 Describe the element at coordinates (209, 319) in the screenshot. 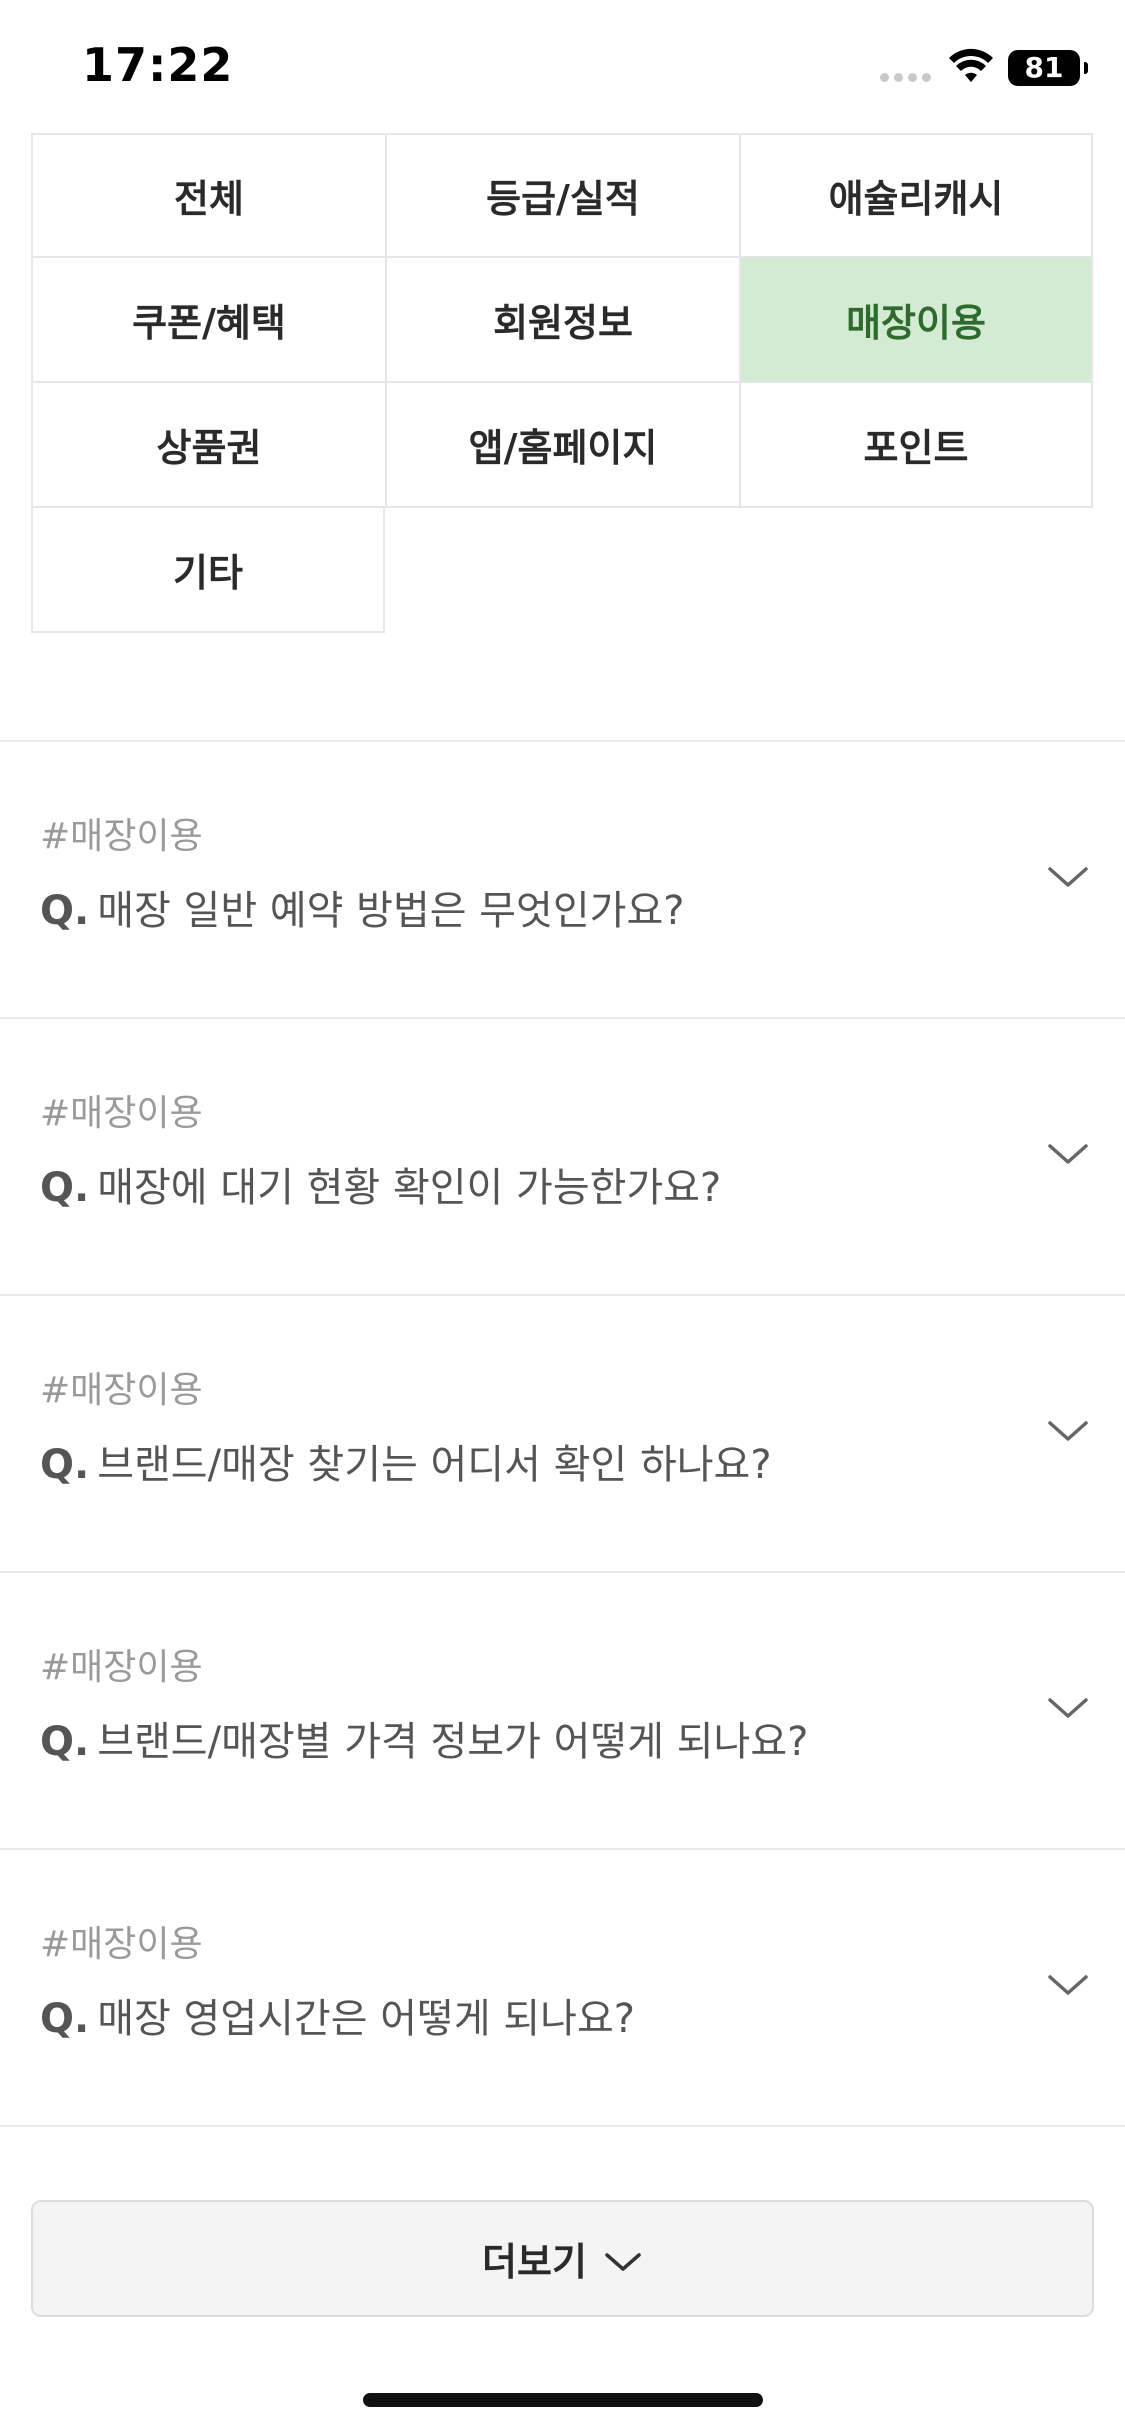

I see `category-coupon-benefit: 쿠폰/혜택` at that location.